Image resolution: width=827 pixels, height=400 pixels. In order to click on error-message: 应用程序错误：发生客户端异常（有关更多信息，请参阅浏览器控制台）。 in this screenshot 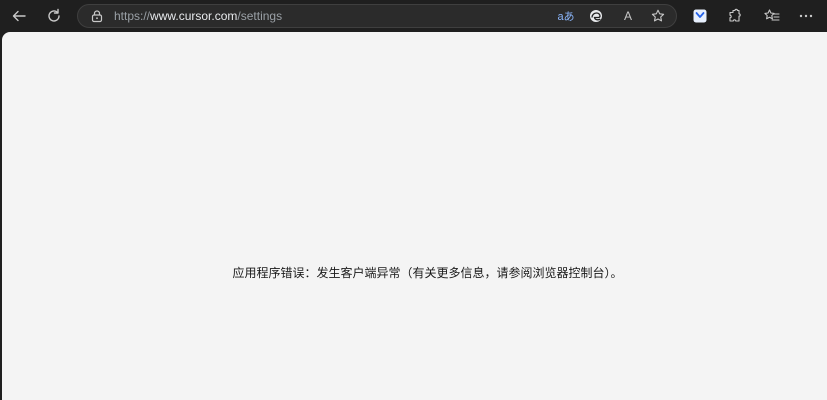, I will do `click(427, 273)`.